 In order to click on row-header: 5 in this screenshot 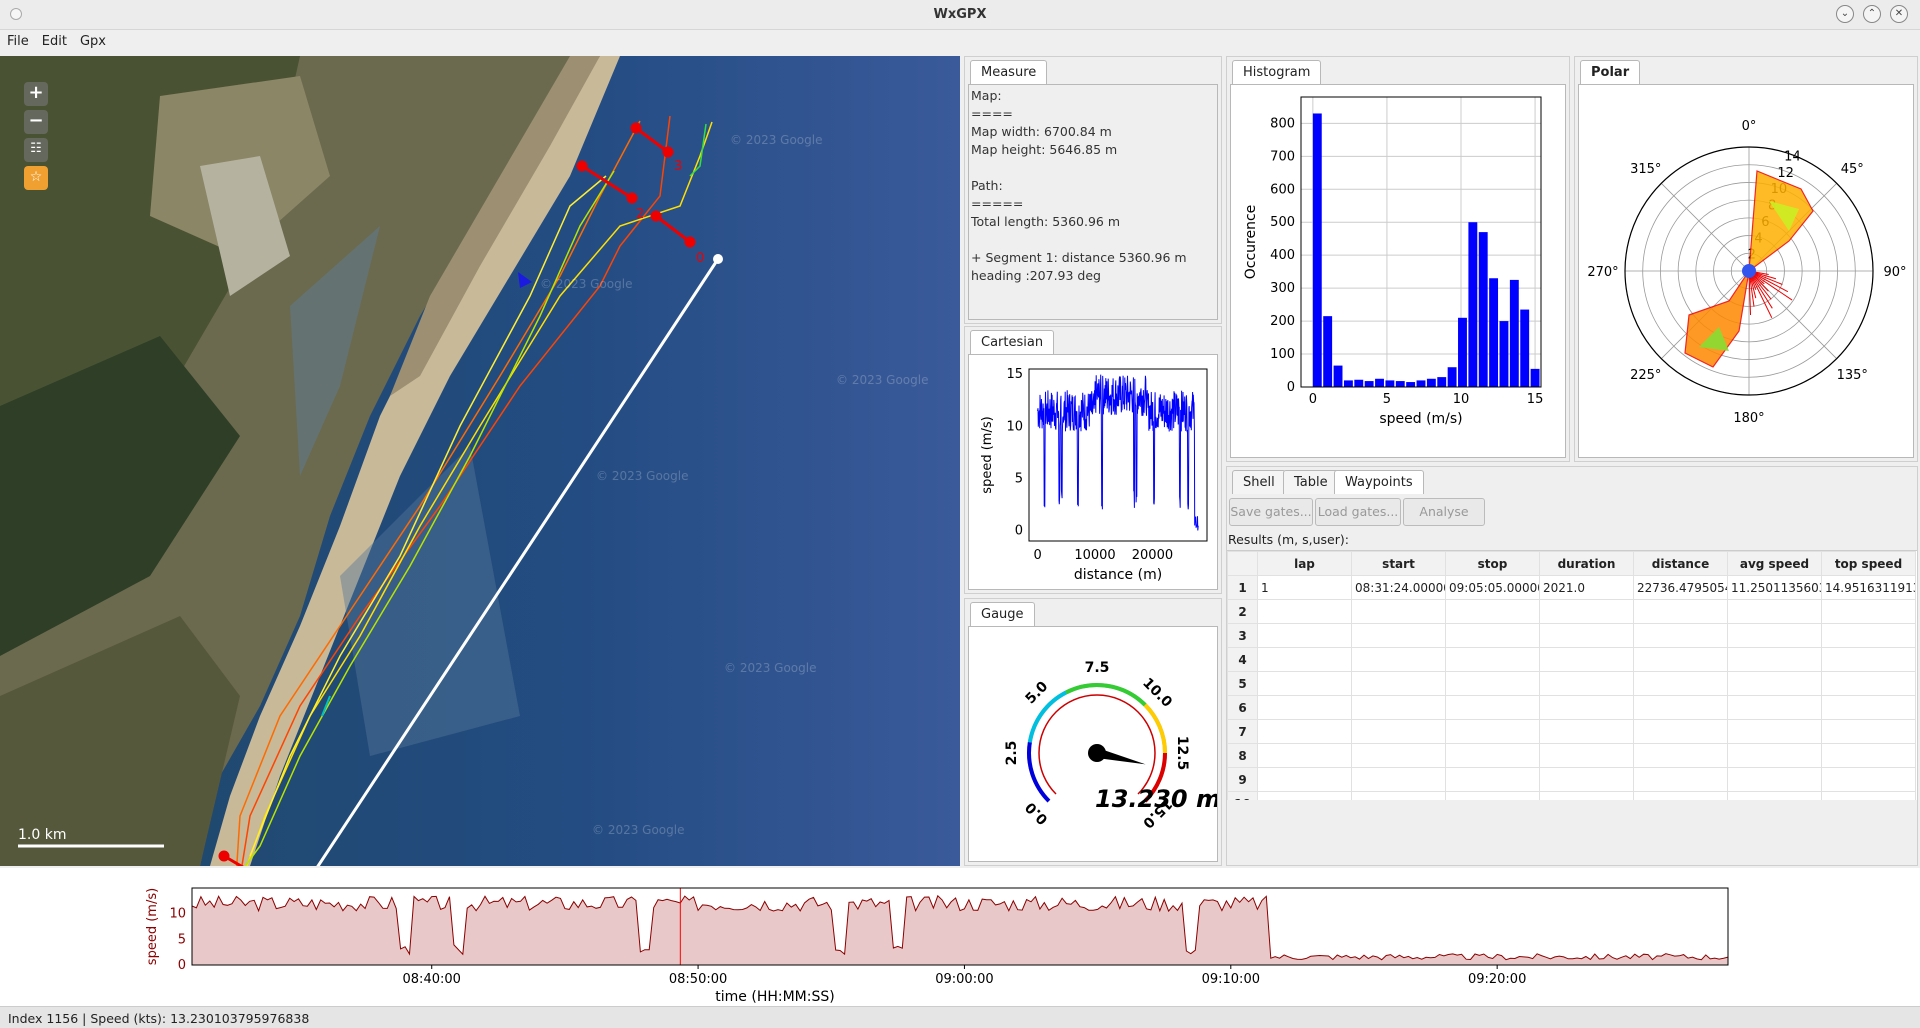, I will do `click(1242, 683)`.